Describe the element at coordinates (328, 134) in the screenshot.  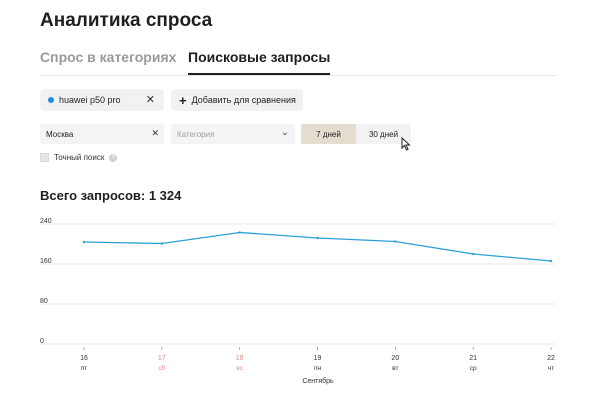
I see `period-7-days-button: 7 дней` at that location.